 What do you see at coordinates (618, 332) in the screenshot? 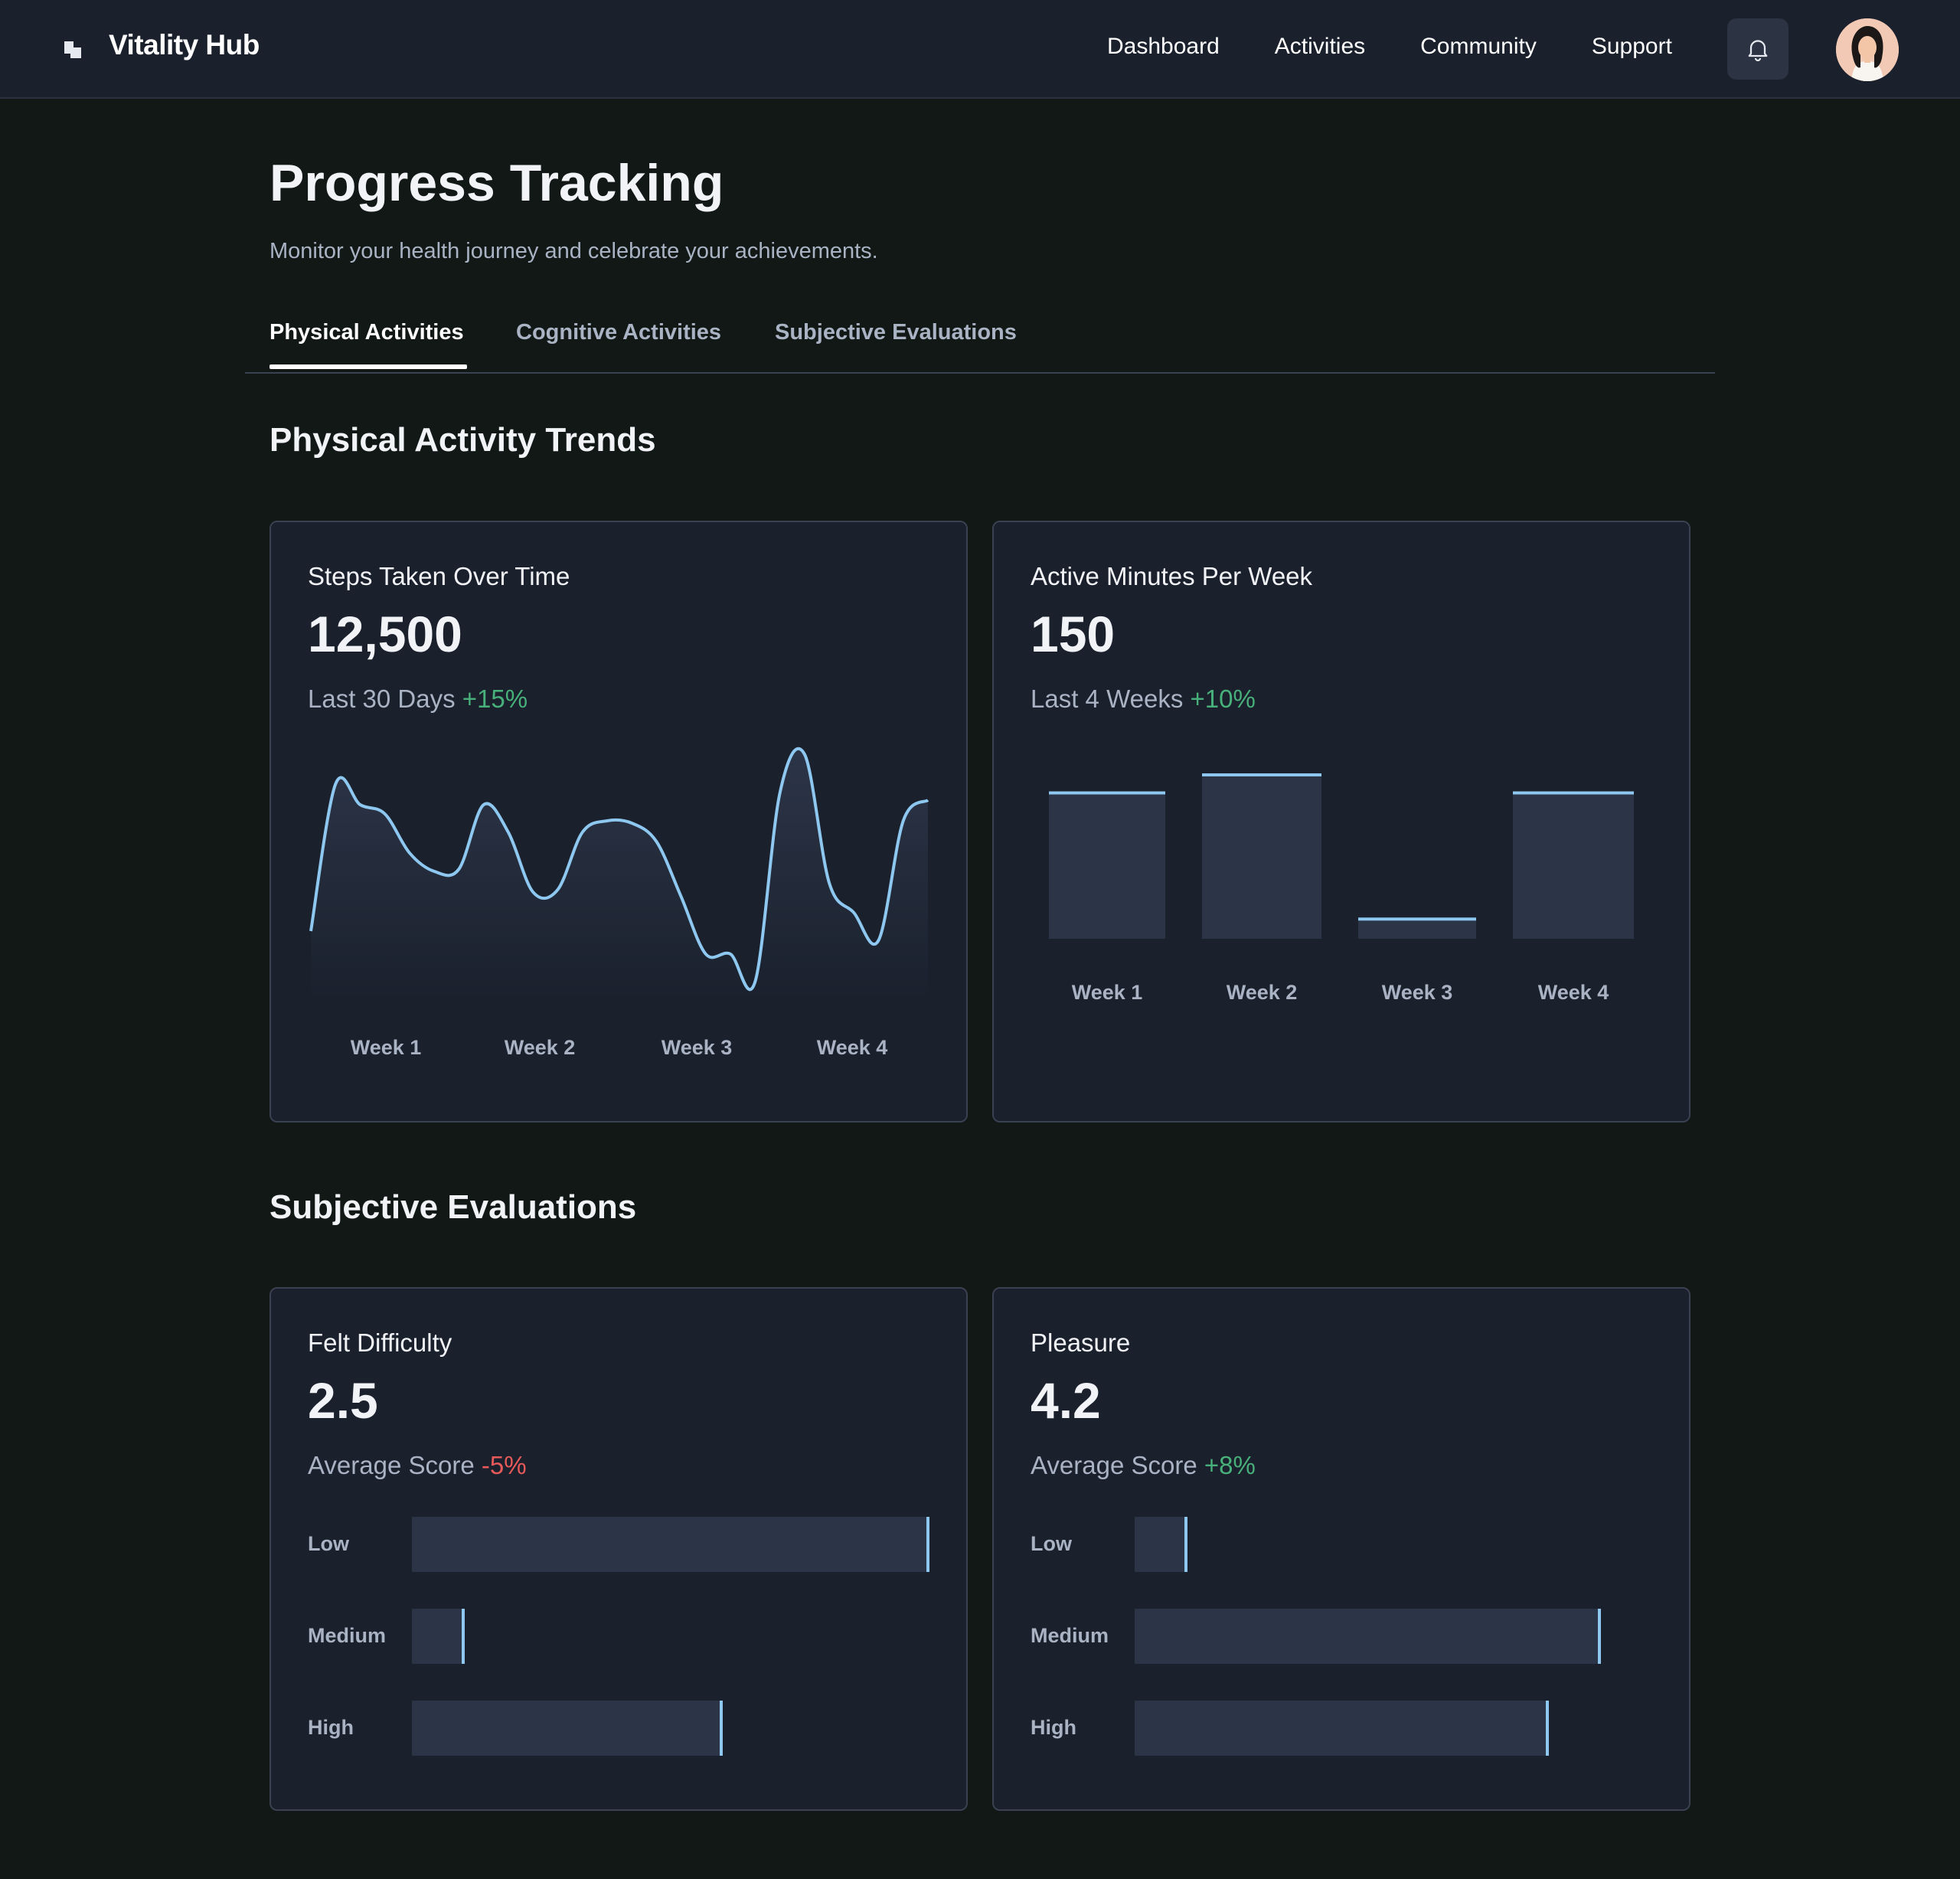
I see `tab-cognitive-activities: Cognitive Activities` at bounding box center [618, 332].